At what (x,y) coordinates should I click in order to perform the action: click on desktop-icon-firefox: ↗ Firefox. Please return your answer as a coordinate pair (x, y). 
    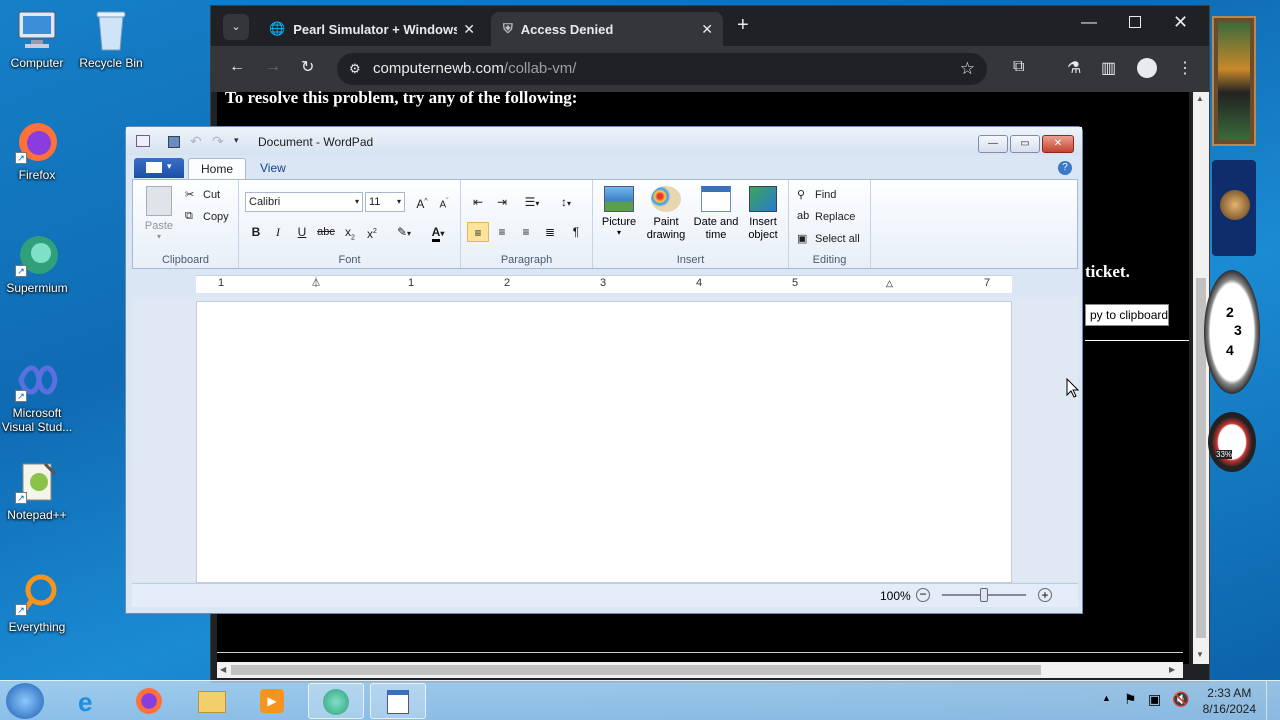
    Looking at the image, I should click on (37, 151).